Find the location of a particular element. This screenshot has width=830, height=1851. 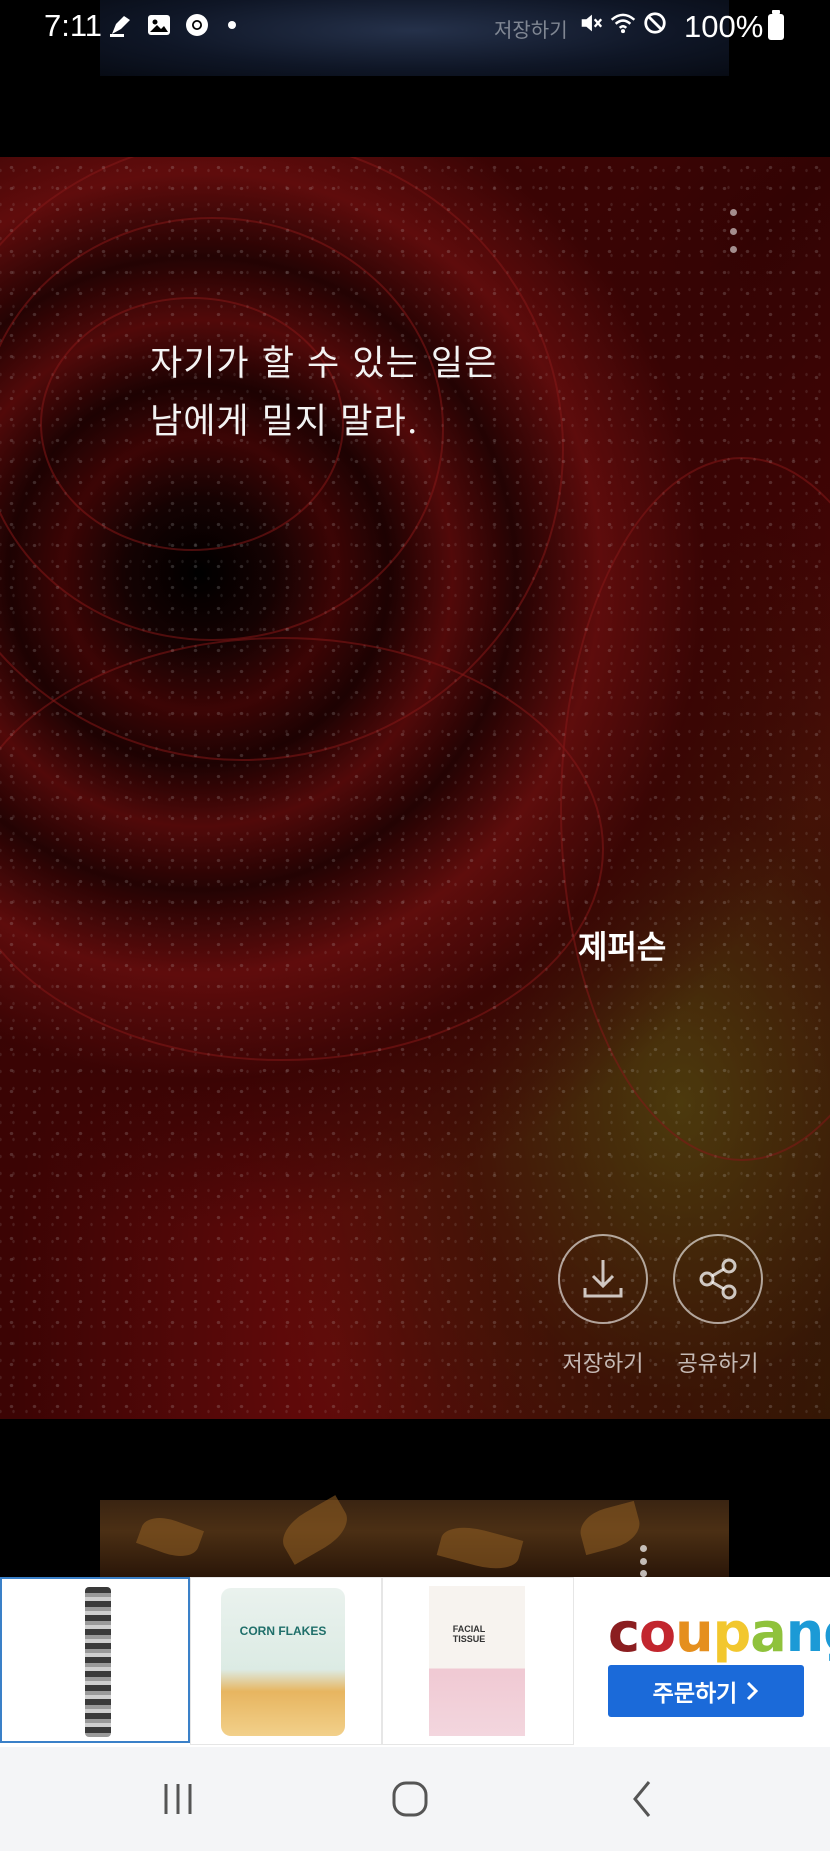

corn-flakes-image: CORN FLAKES is located at coordinates (283, 1662).